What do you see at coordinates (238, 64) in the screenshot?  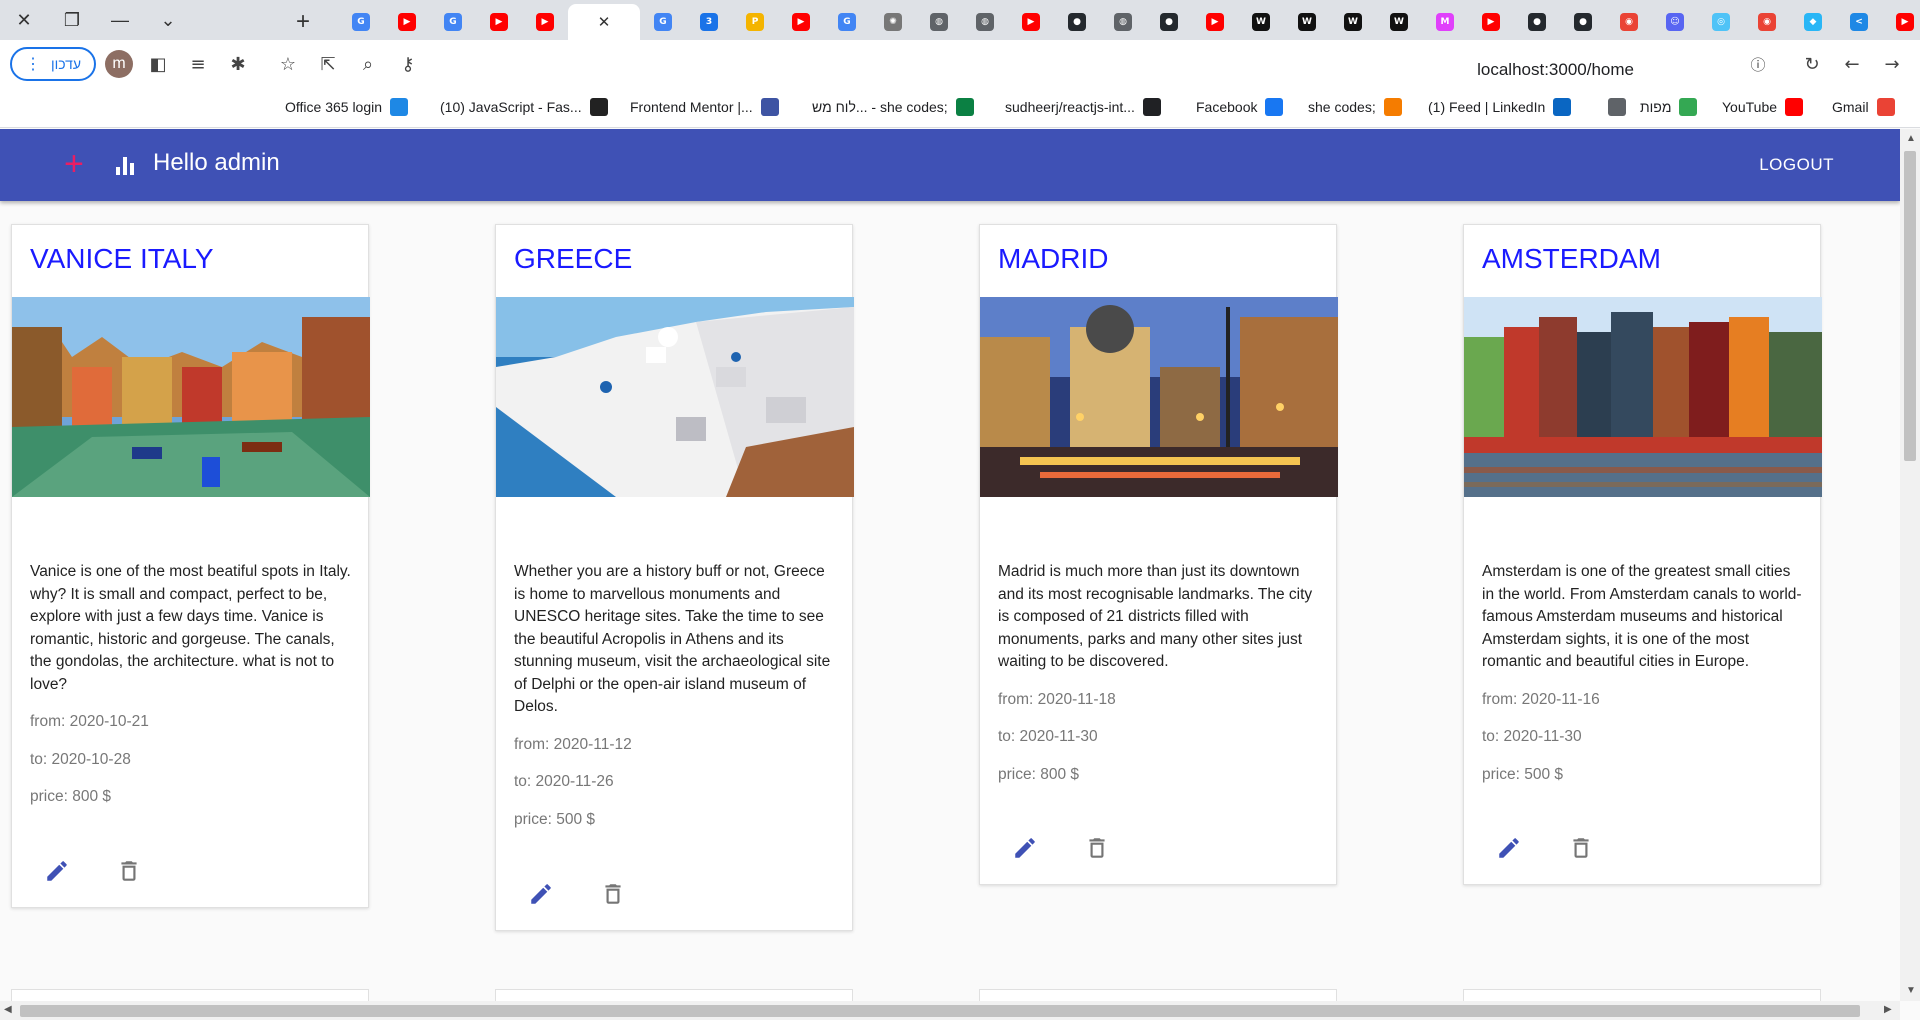 I see `extensions-icon: ✱` at bounding box center [238, 64].